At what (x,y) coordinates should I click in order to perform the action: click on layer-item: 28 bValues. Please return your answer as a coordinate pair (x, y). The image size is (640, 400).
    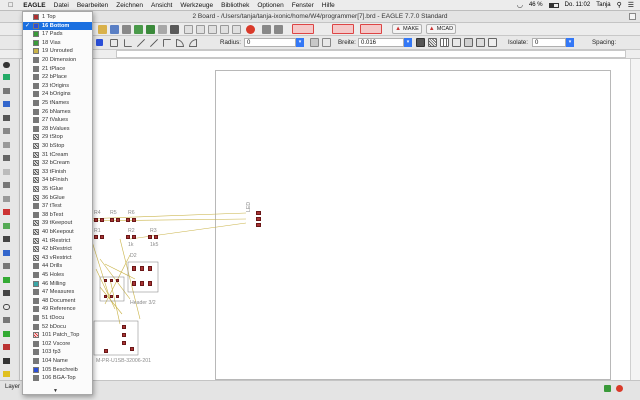
    Looking at the image, I should click on (57, 129).